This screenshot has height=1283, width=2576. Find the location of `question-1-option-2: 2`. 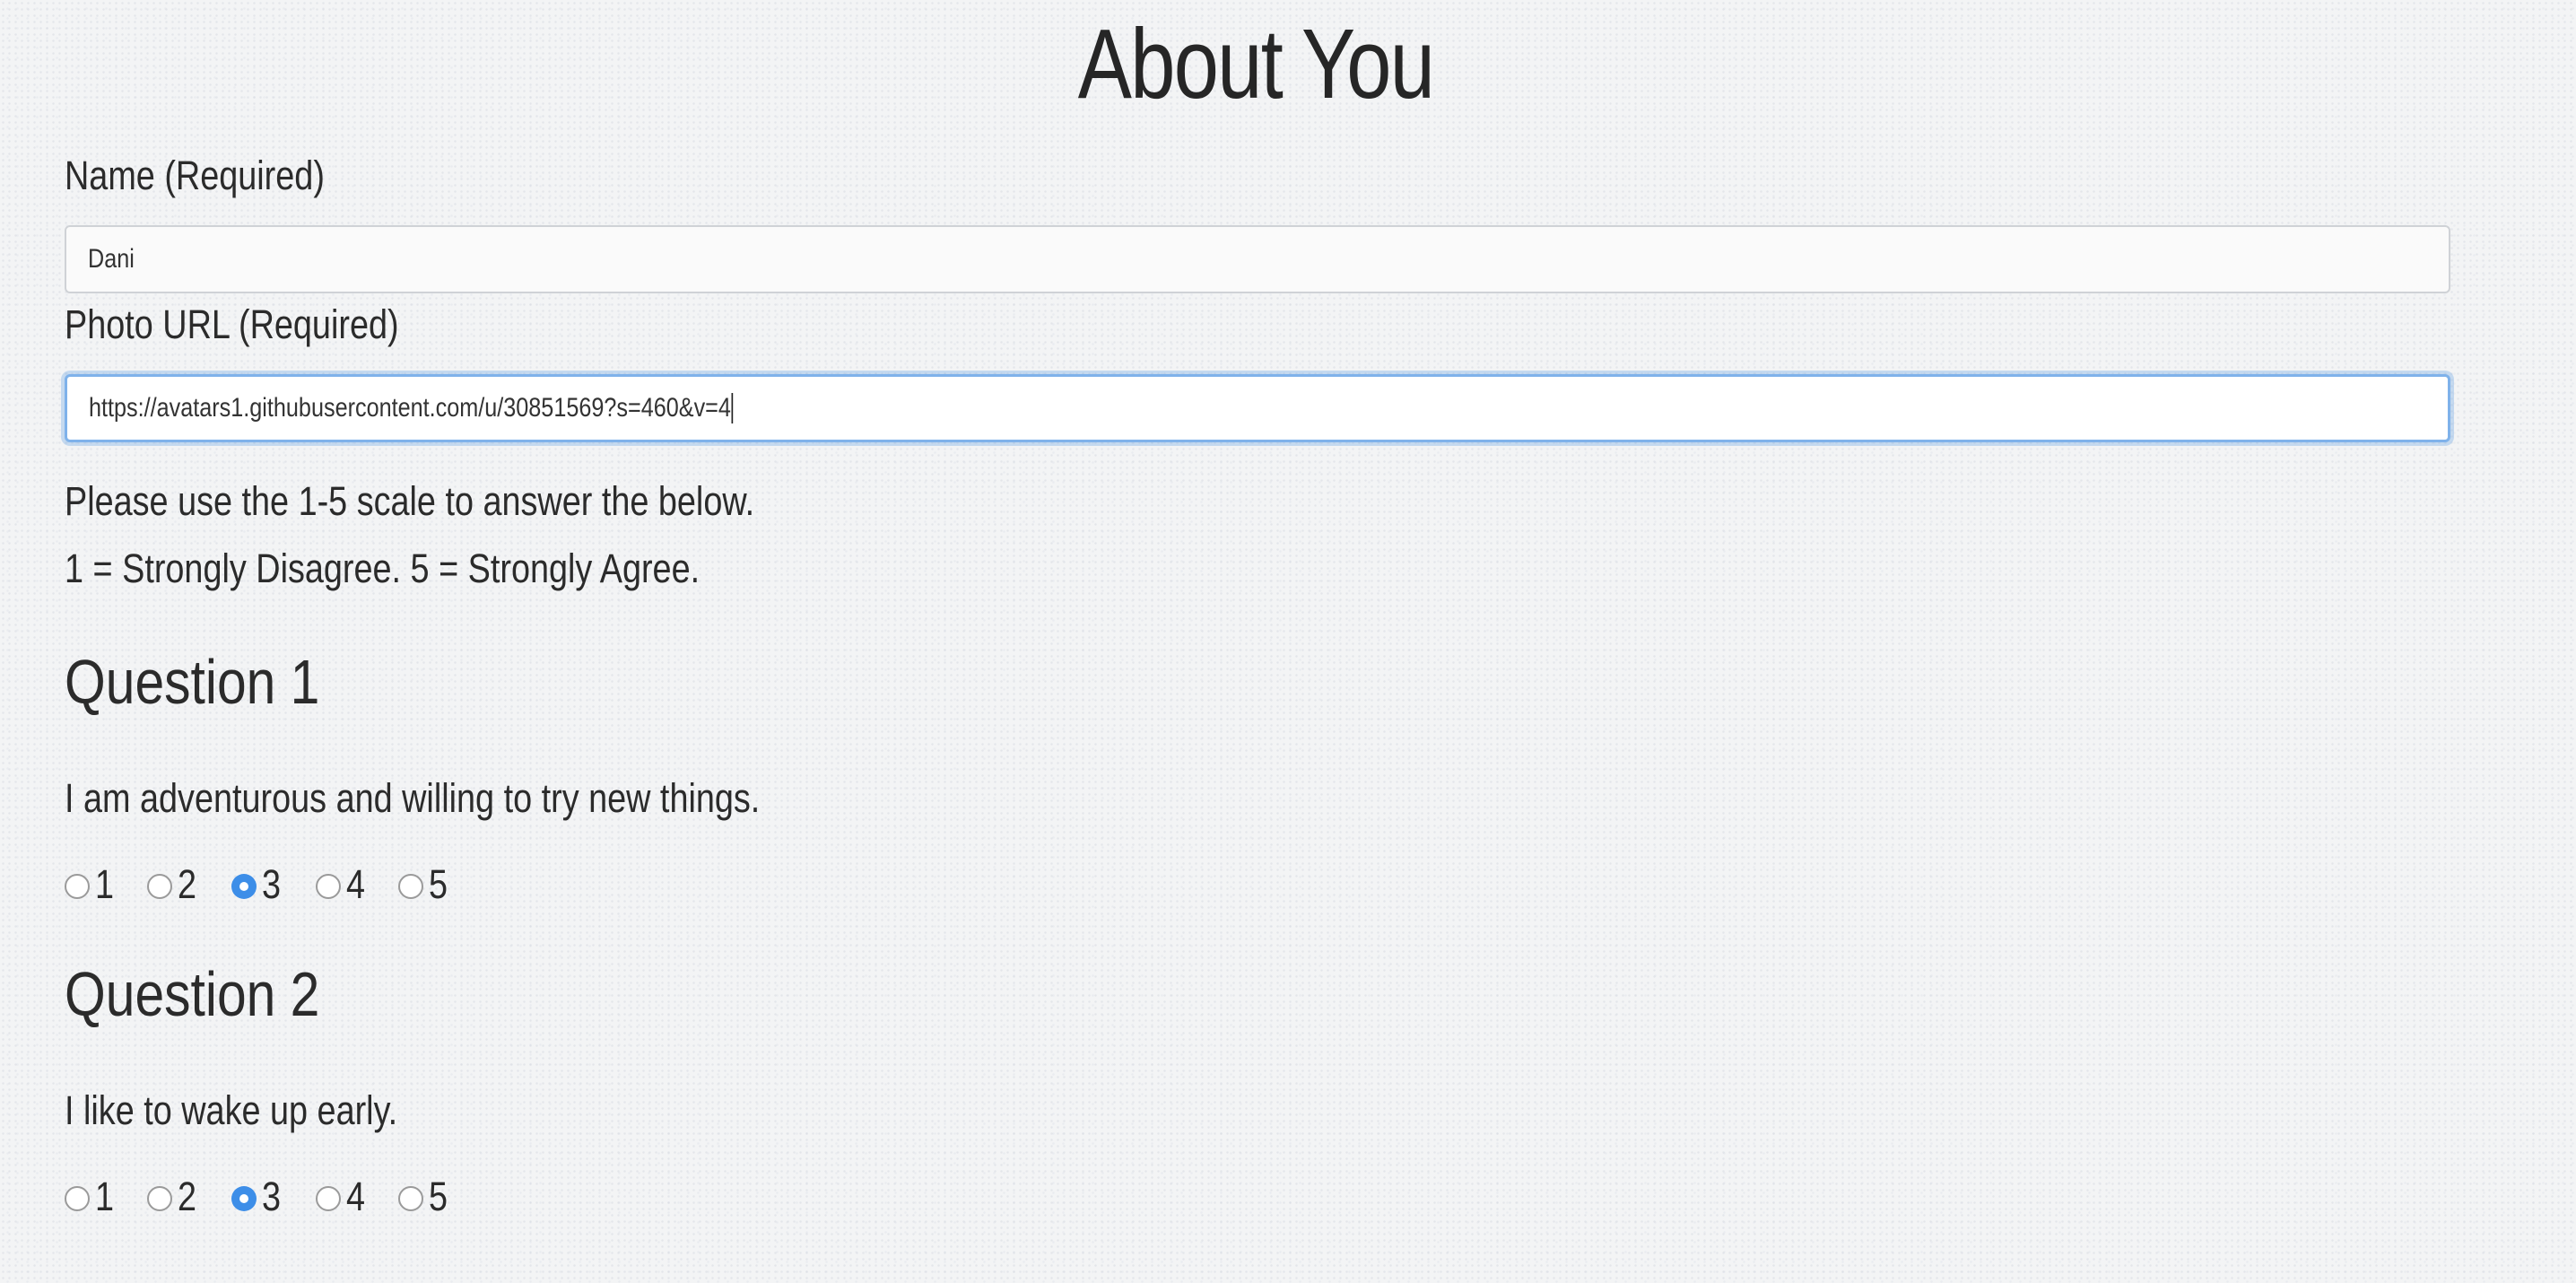

question-1-option-2: 2 is located at coordinates (173, 885).